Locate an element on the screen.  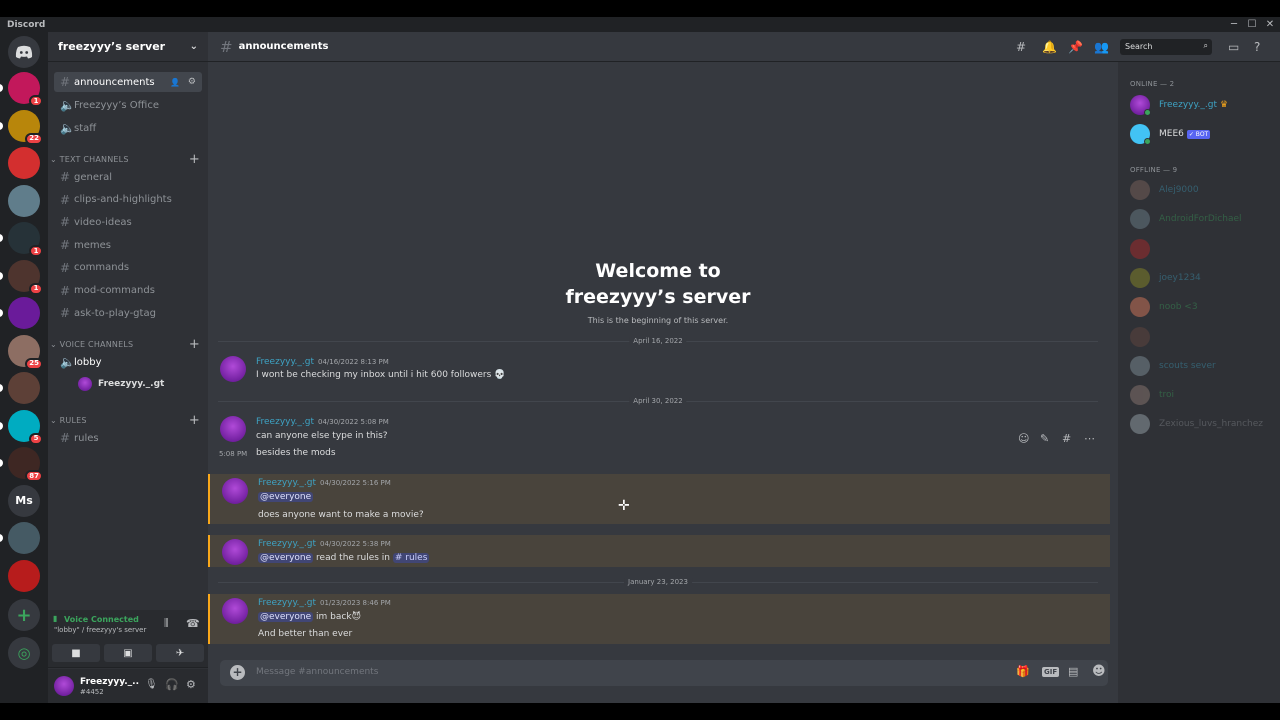
add-server-button: + is located at coordinates (24, 615).